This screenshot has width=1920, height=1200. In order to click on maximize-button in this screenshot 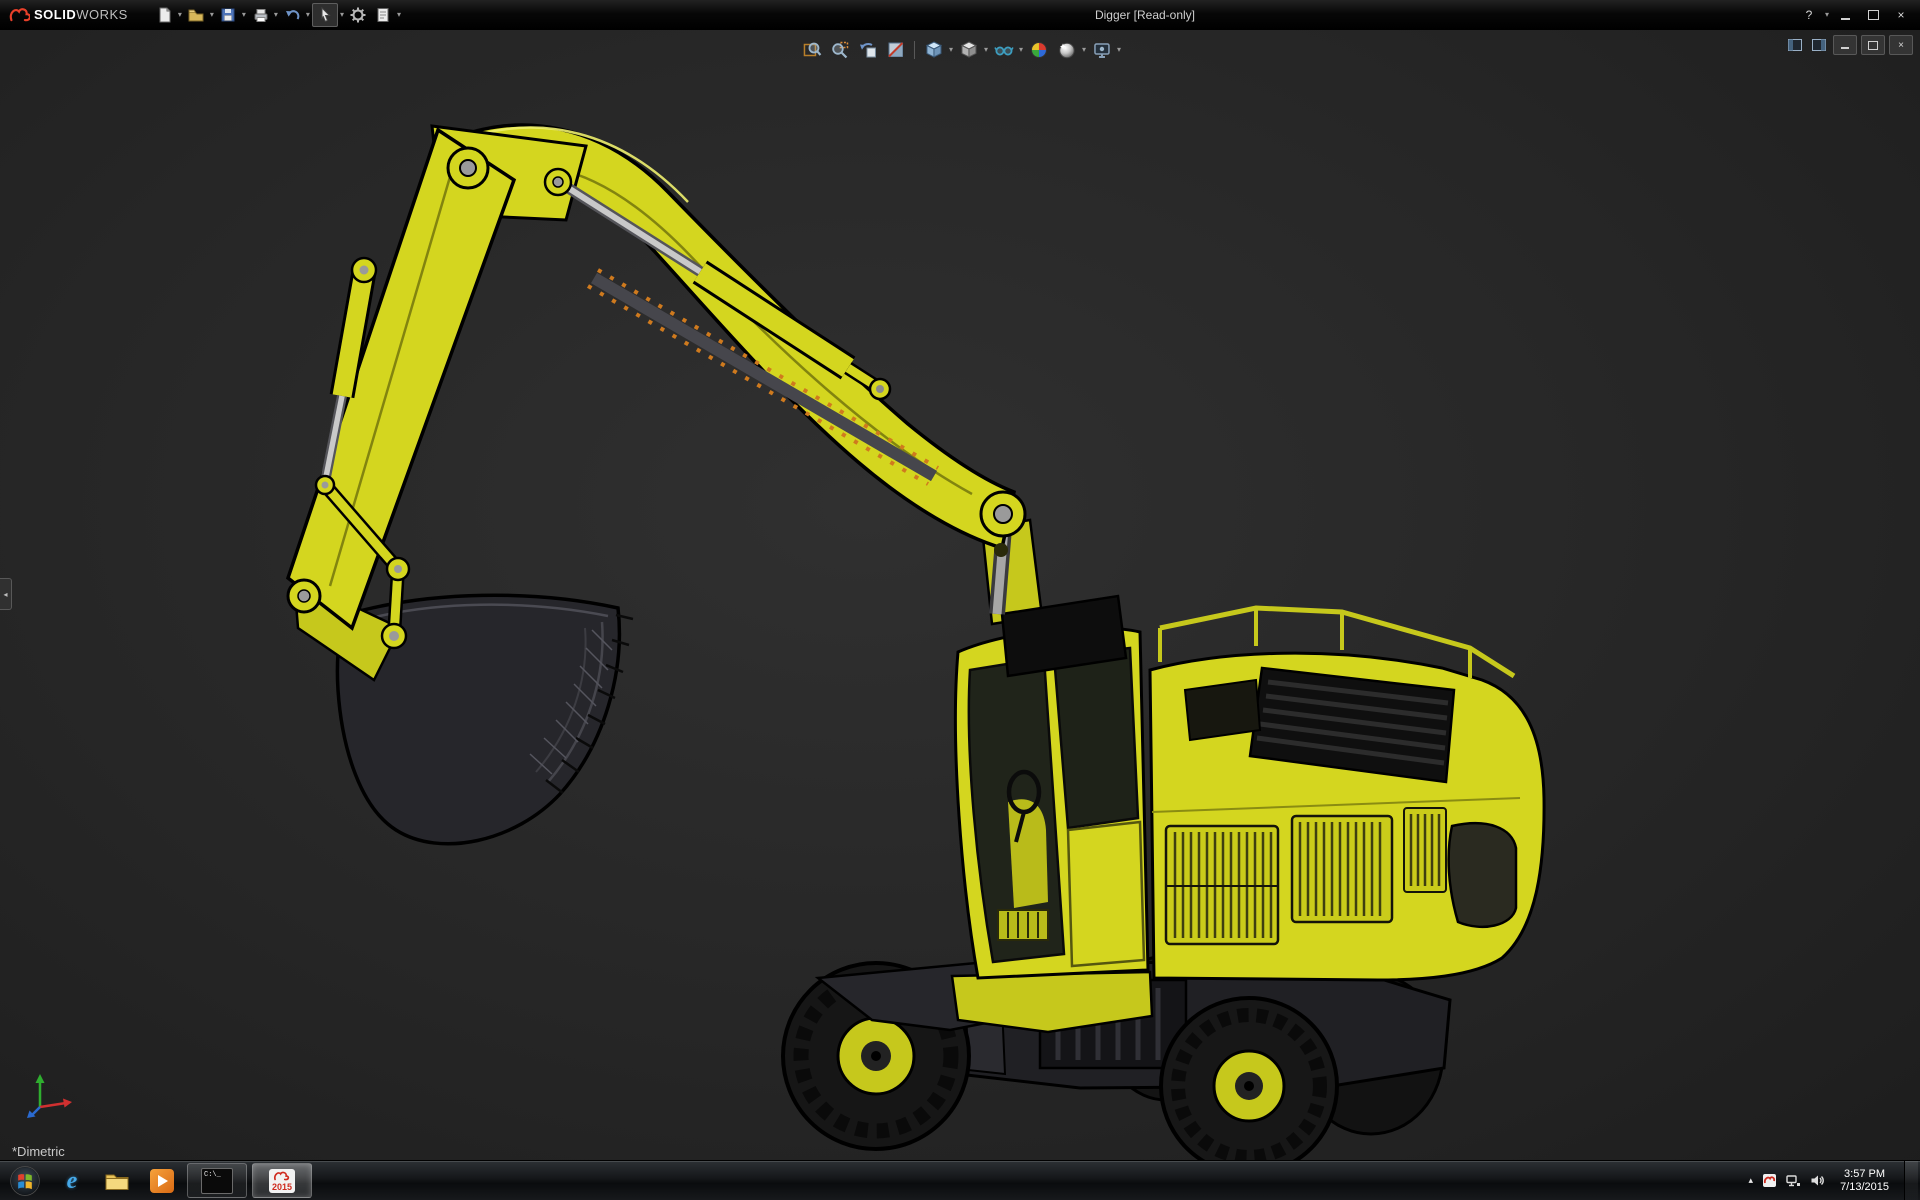, I will do `click(1873, 15)`.